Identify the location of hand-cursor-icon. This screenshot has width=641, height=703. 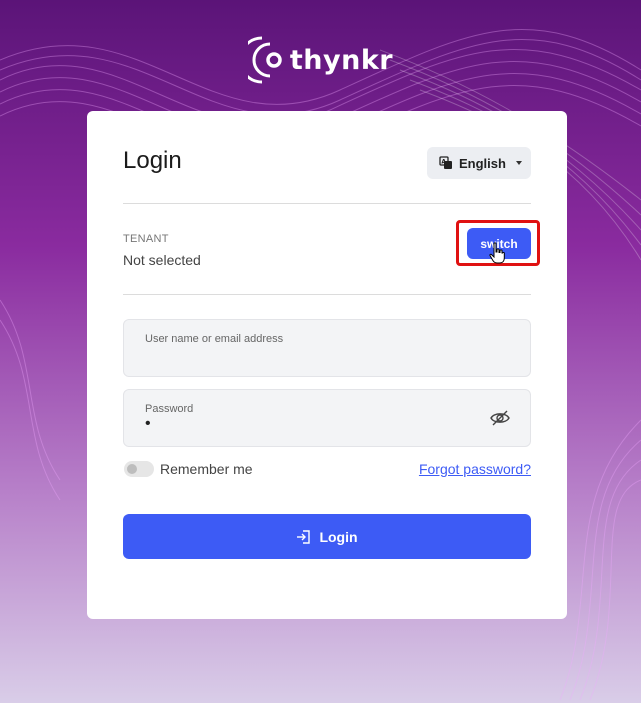
(497, 253).